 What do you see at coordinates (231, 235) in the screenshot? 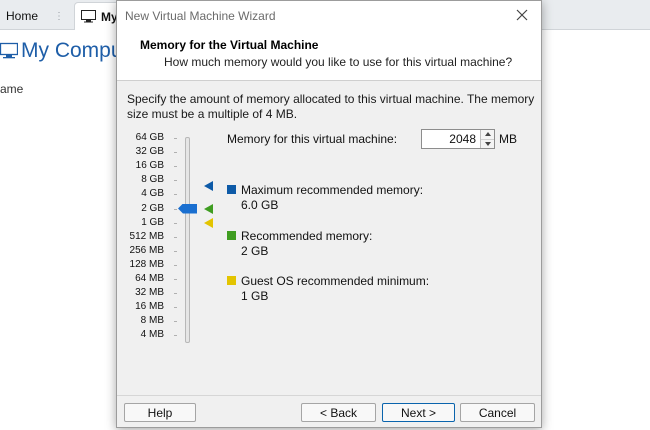
I see `recommended-swatch` at bounding box center [231, 235].